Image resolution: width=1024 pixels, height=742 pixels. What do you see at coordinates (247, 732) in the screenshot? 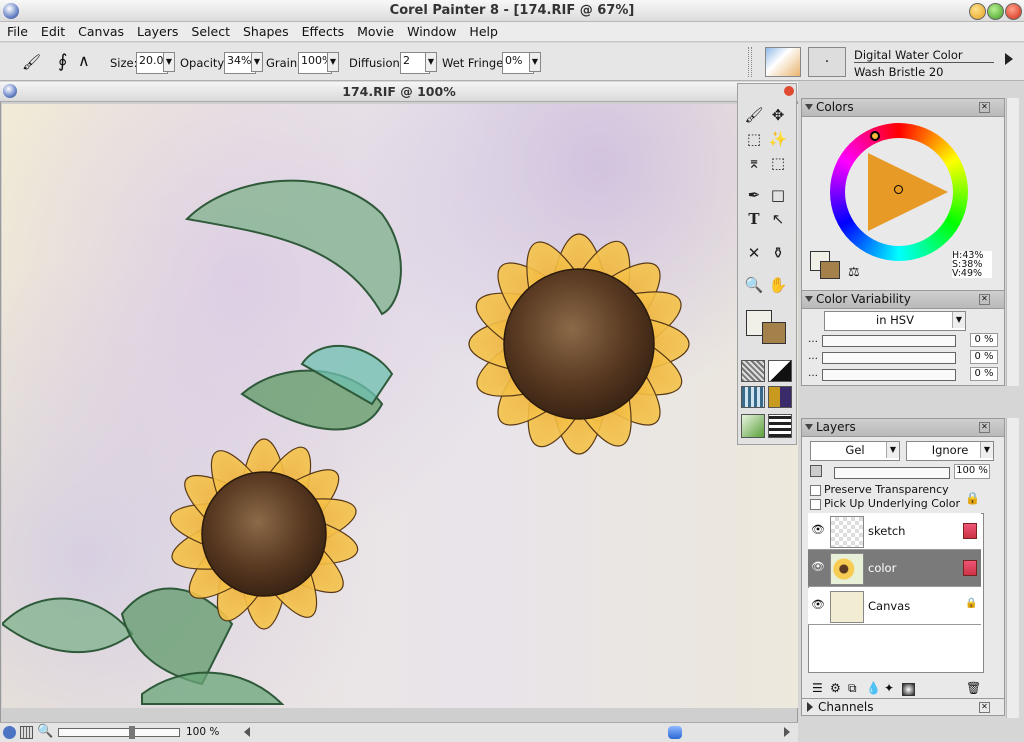
I see `hscroll-left-arrow` at bounding box center [247, 732].